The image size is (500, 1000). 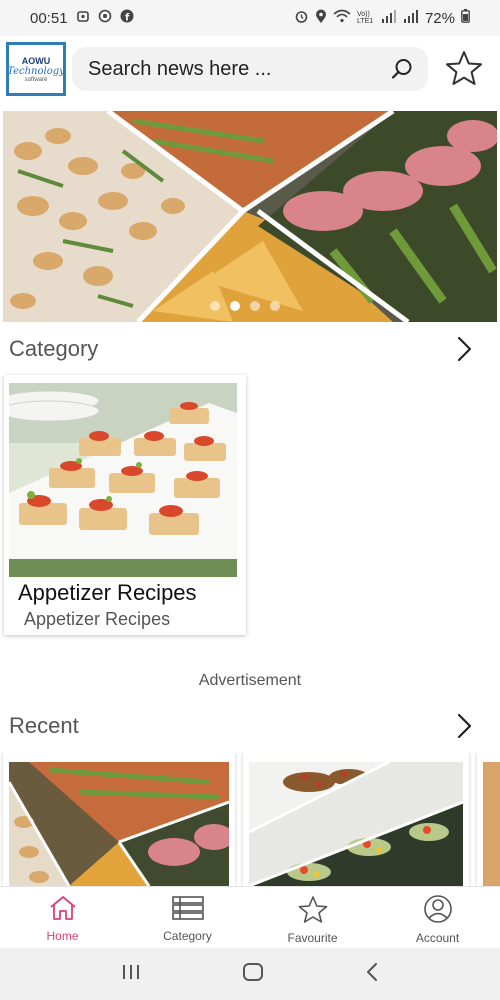 I want to click on nav-account-label: Account, so click(x=437, y=938).